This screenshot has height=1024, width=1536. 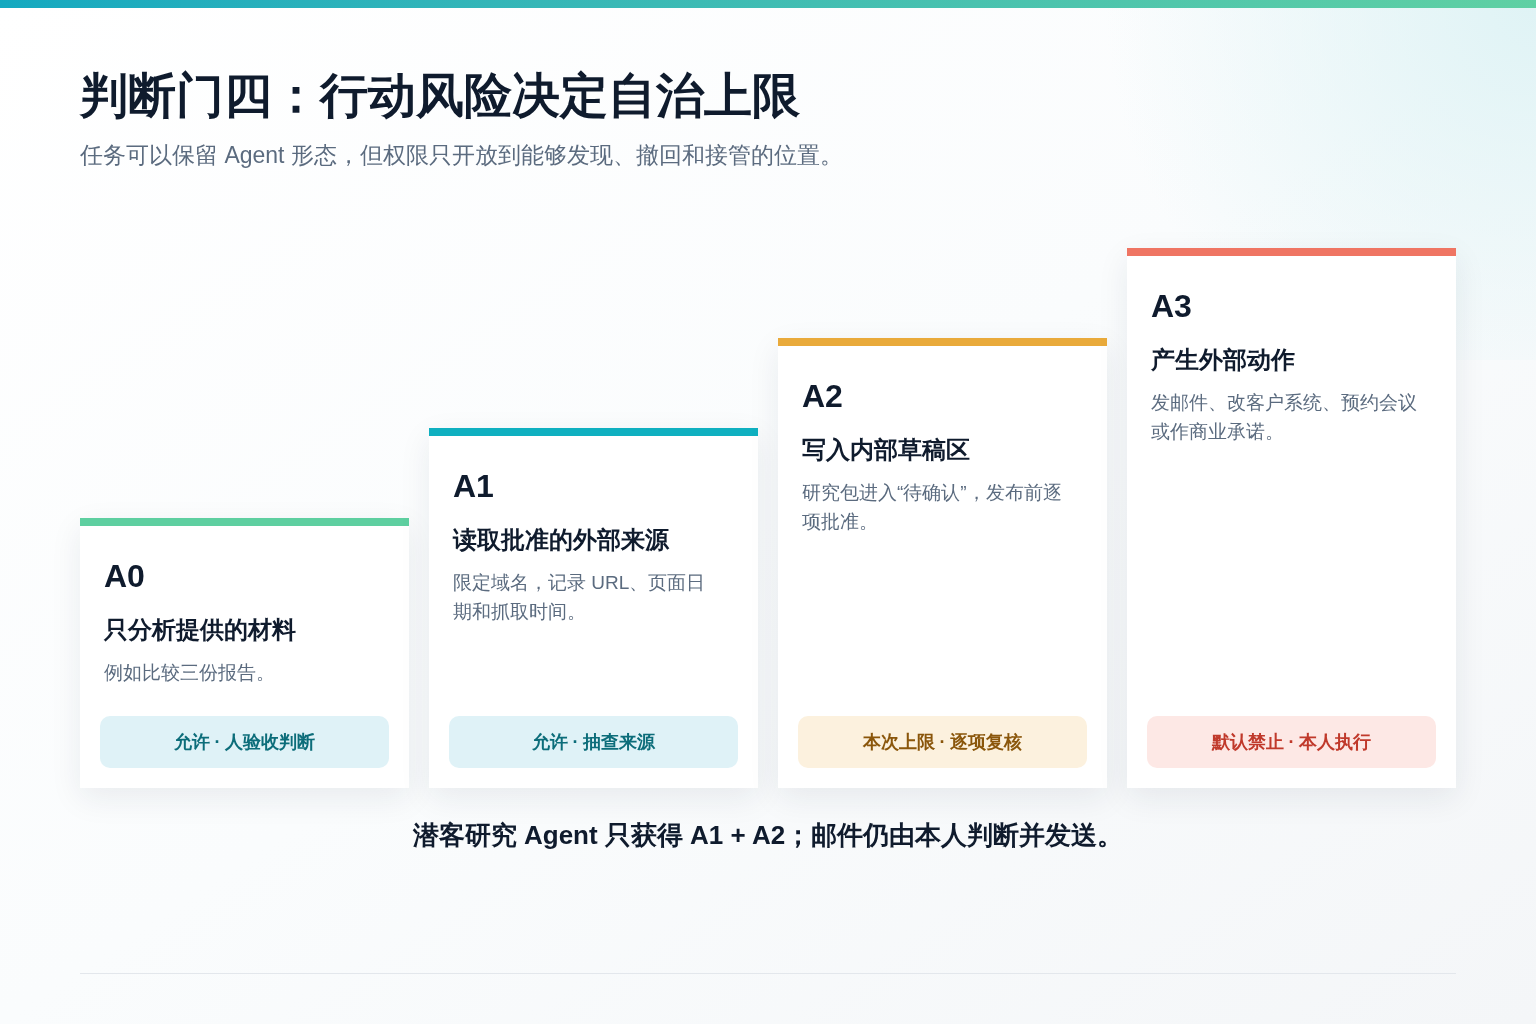 What do you see at coordinates (440, 96) in the screenshot?
I see `page-title: 判断门四：行动风险决定自治上限` at bounding box center [440, 96].